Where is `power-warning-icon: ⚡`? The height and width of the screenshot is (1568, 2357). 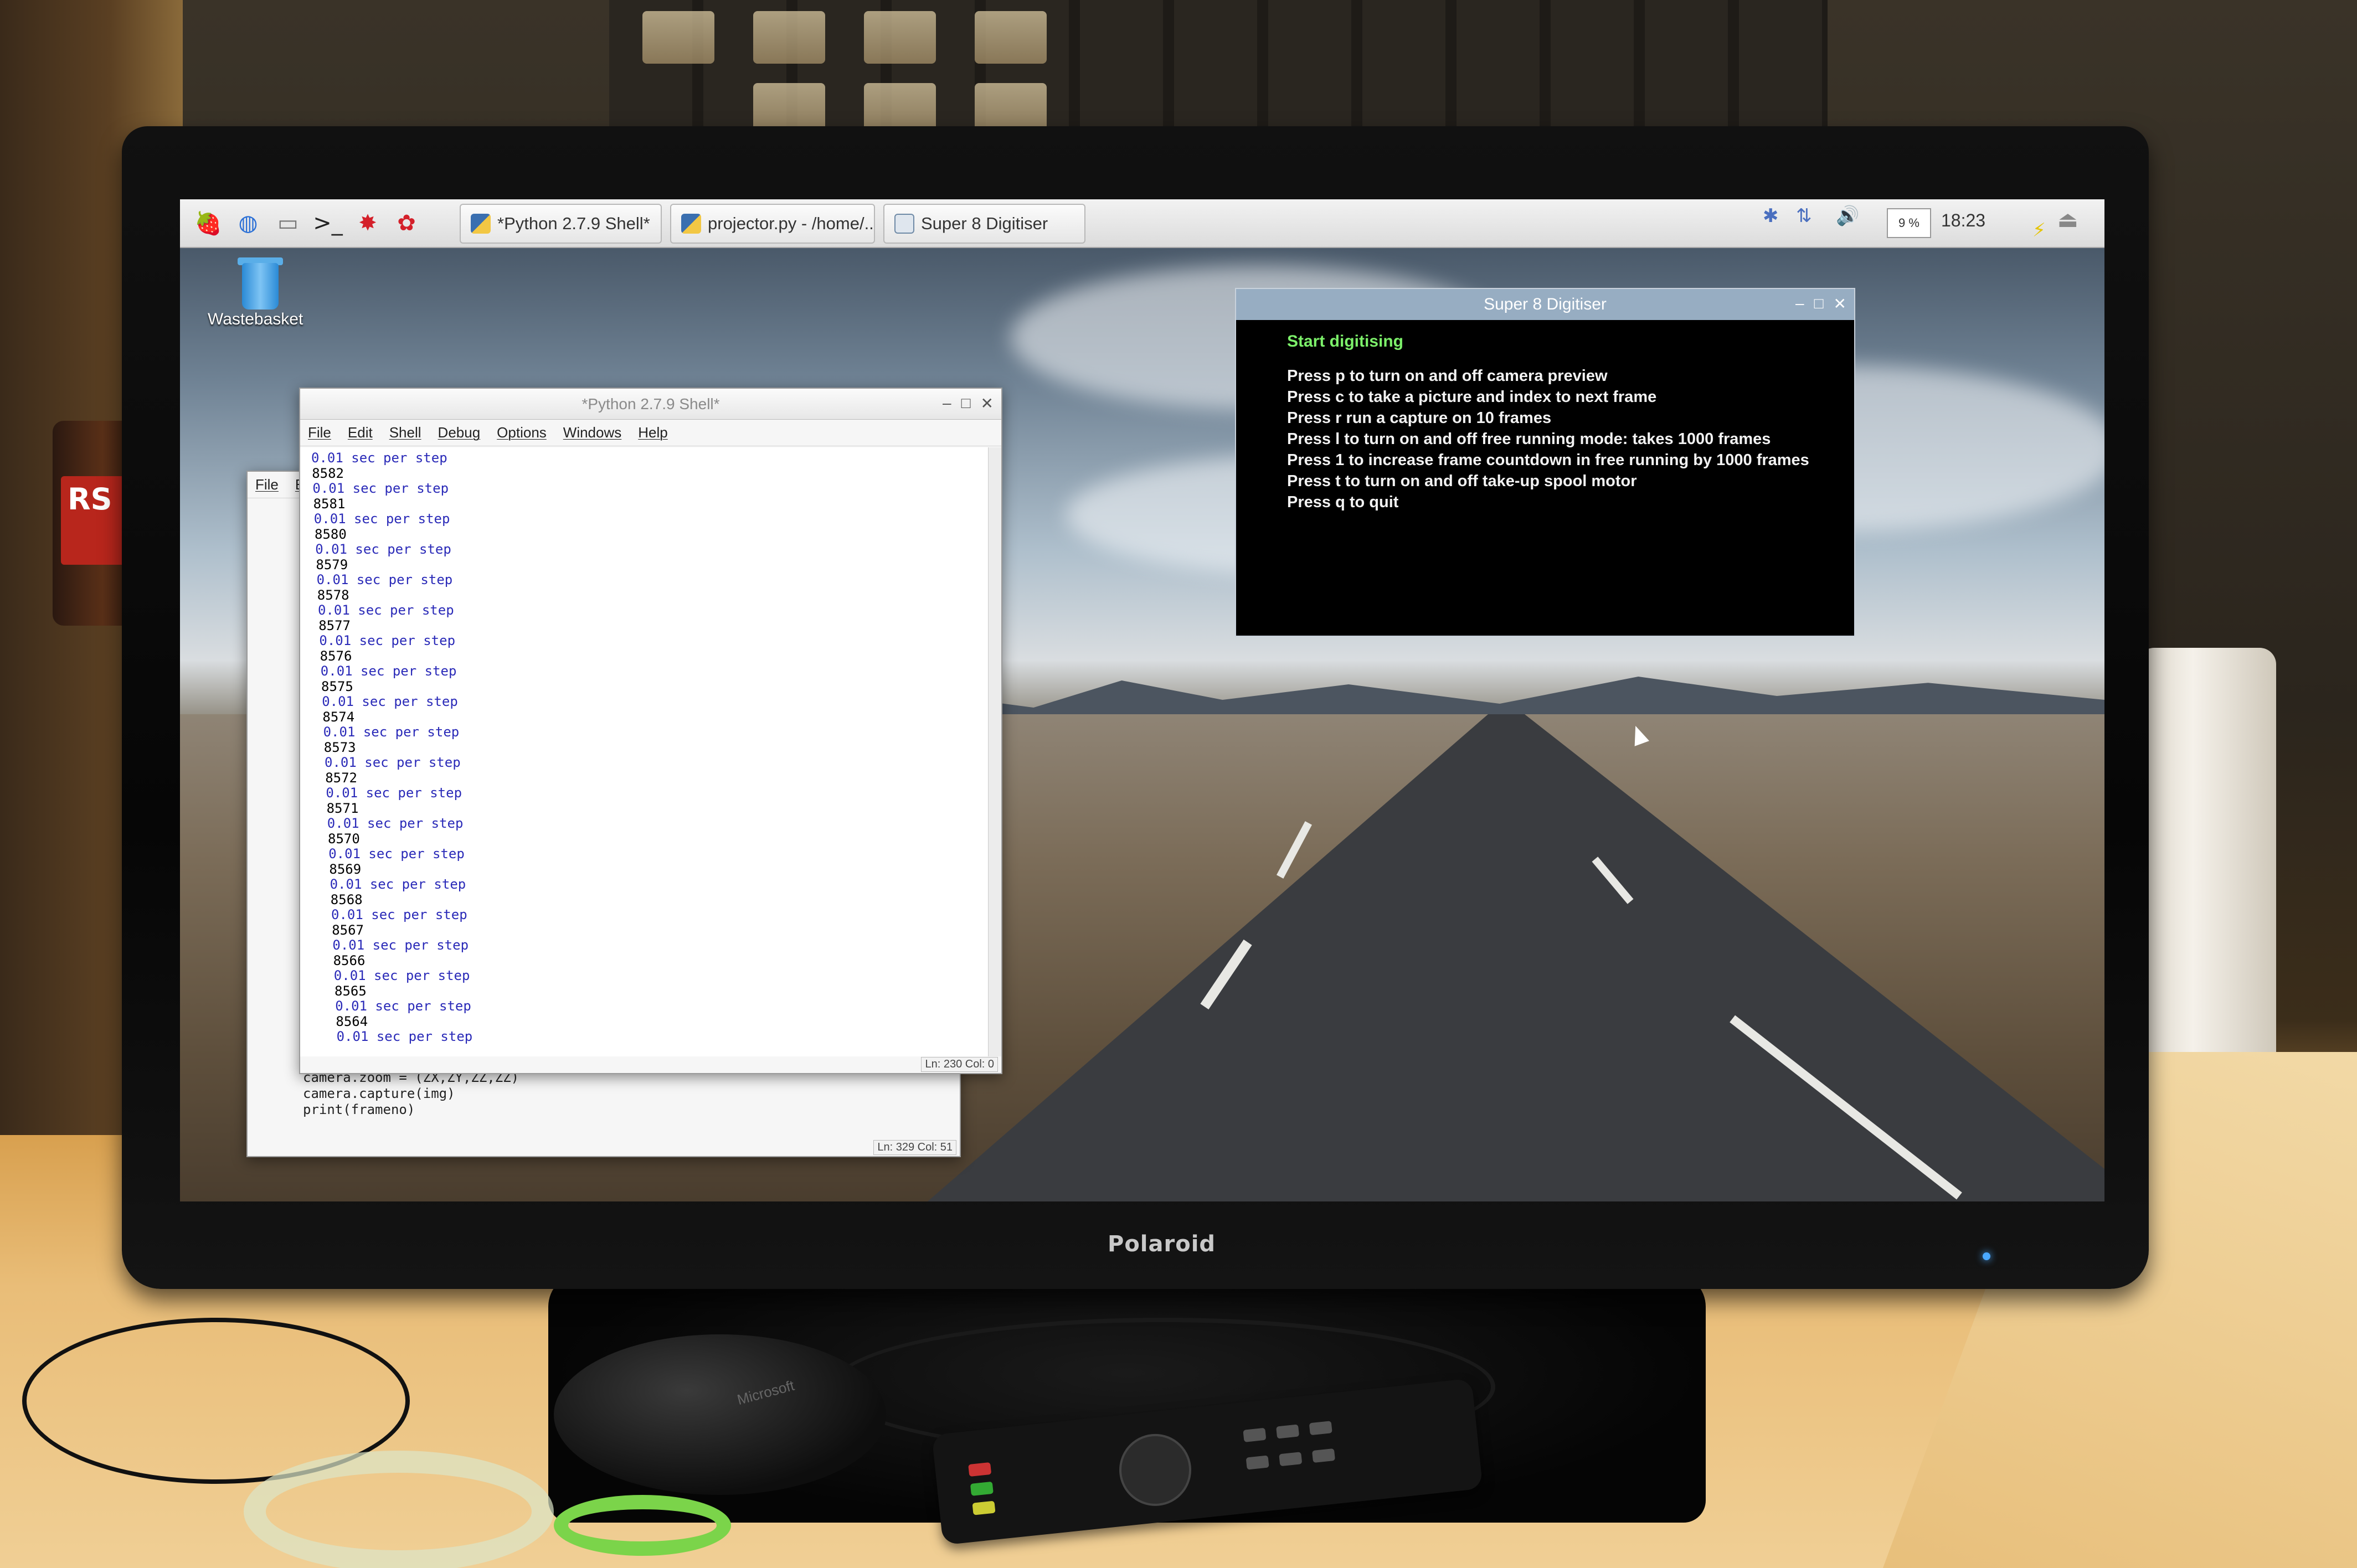
power-warning-icon: ⚡ is located at coordinates (2039, 230).